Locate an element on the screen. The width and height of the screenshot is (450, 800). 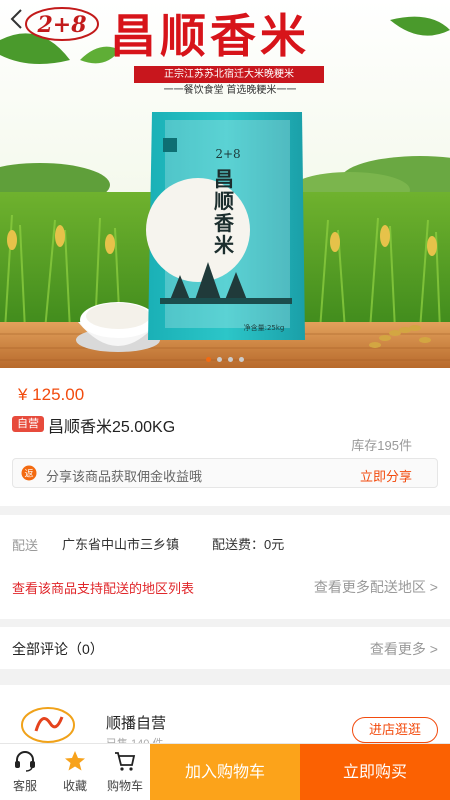
self-operated-badge: 自营 is located at coordinates (28, 424).